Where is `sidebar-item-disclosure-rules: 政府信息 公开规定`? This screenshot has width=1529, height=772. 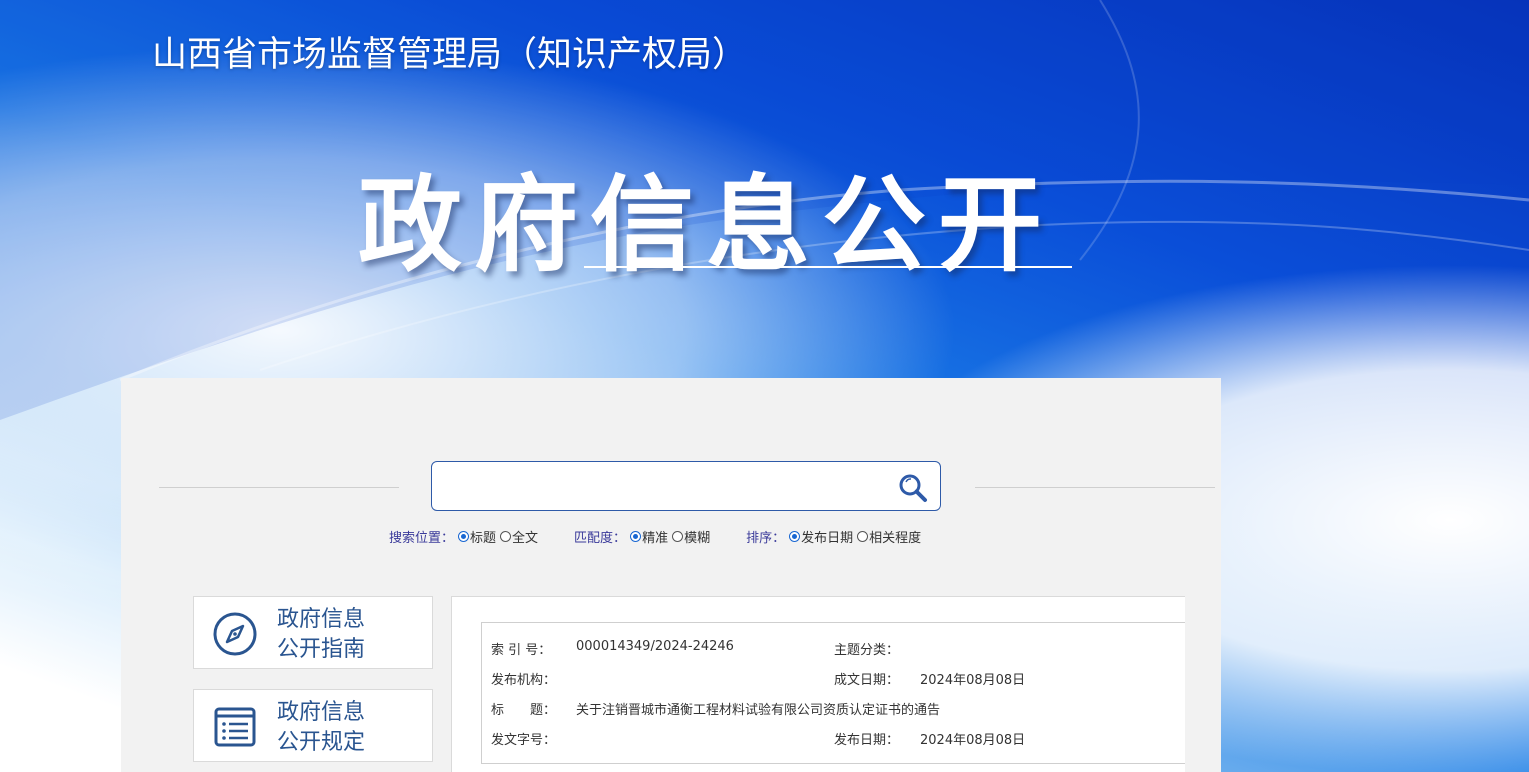
sidebar-item-disclosure-rules: 政府信息 公开规定 is located at coordinates (313, 725).